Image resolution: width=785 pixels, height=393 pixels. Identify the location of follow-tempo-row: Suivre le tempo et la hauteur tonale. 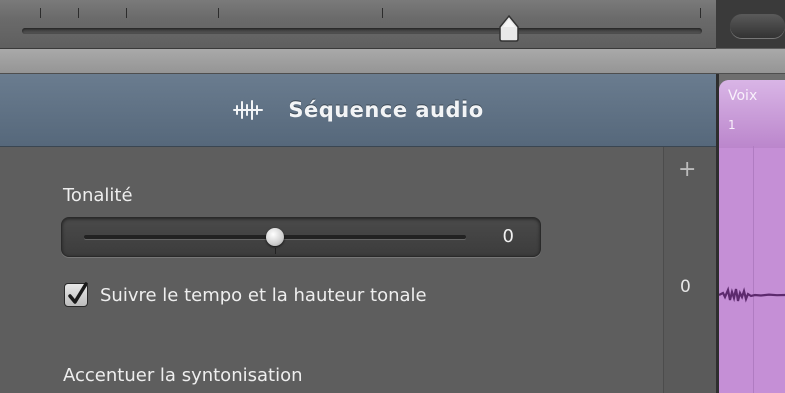
(245, 294).